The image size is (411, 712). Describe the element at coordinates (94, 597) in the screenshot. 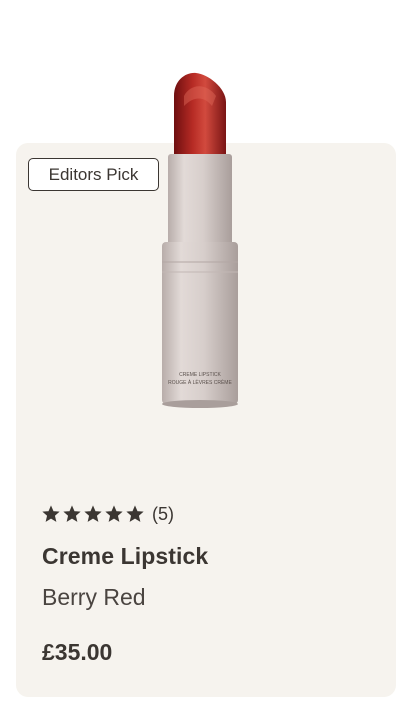

I see `product-variant: Berry Red` at that location.